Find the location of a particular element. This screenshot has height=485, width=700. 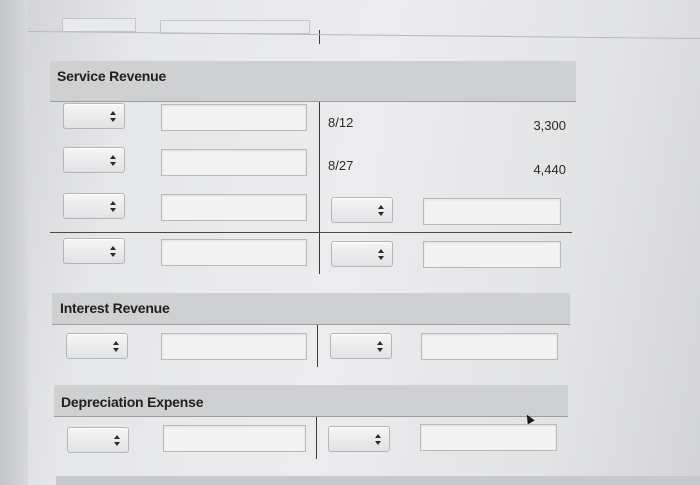

service-revenue-title: Service Revenue is located at coordinates (112, 76).